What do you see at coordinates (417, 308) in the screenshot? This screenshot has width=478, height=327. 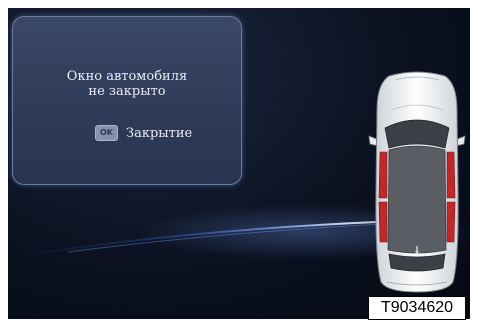 I see `figure-code-label: T9034620` at bounding box center [417, 308].